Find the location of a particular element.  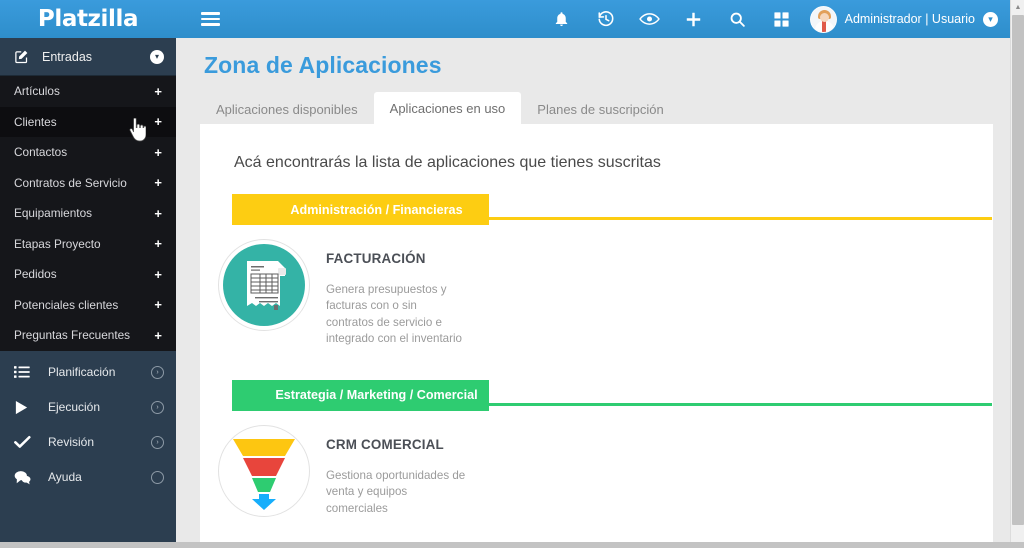

sidebar-item-potenciales-clientes: Potenciales clientes + is located at coordinates (88, 305).